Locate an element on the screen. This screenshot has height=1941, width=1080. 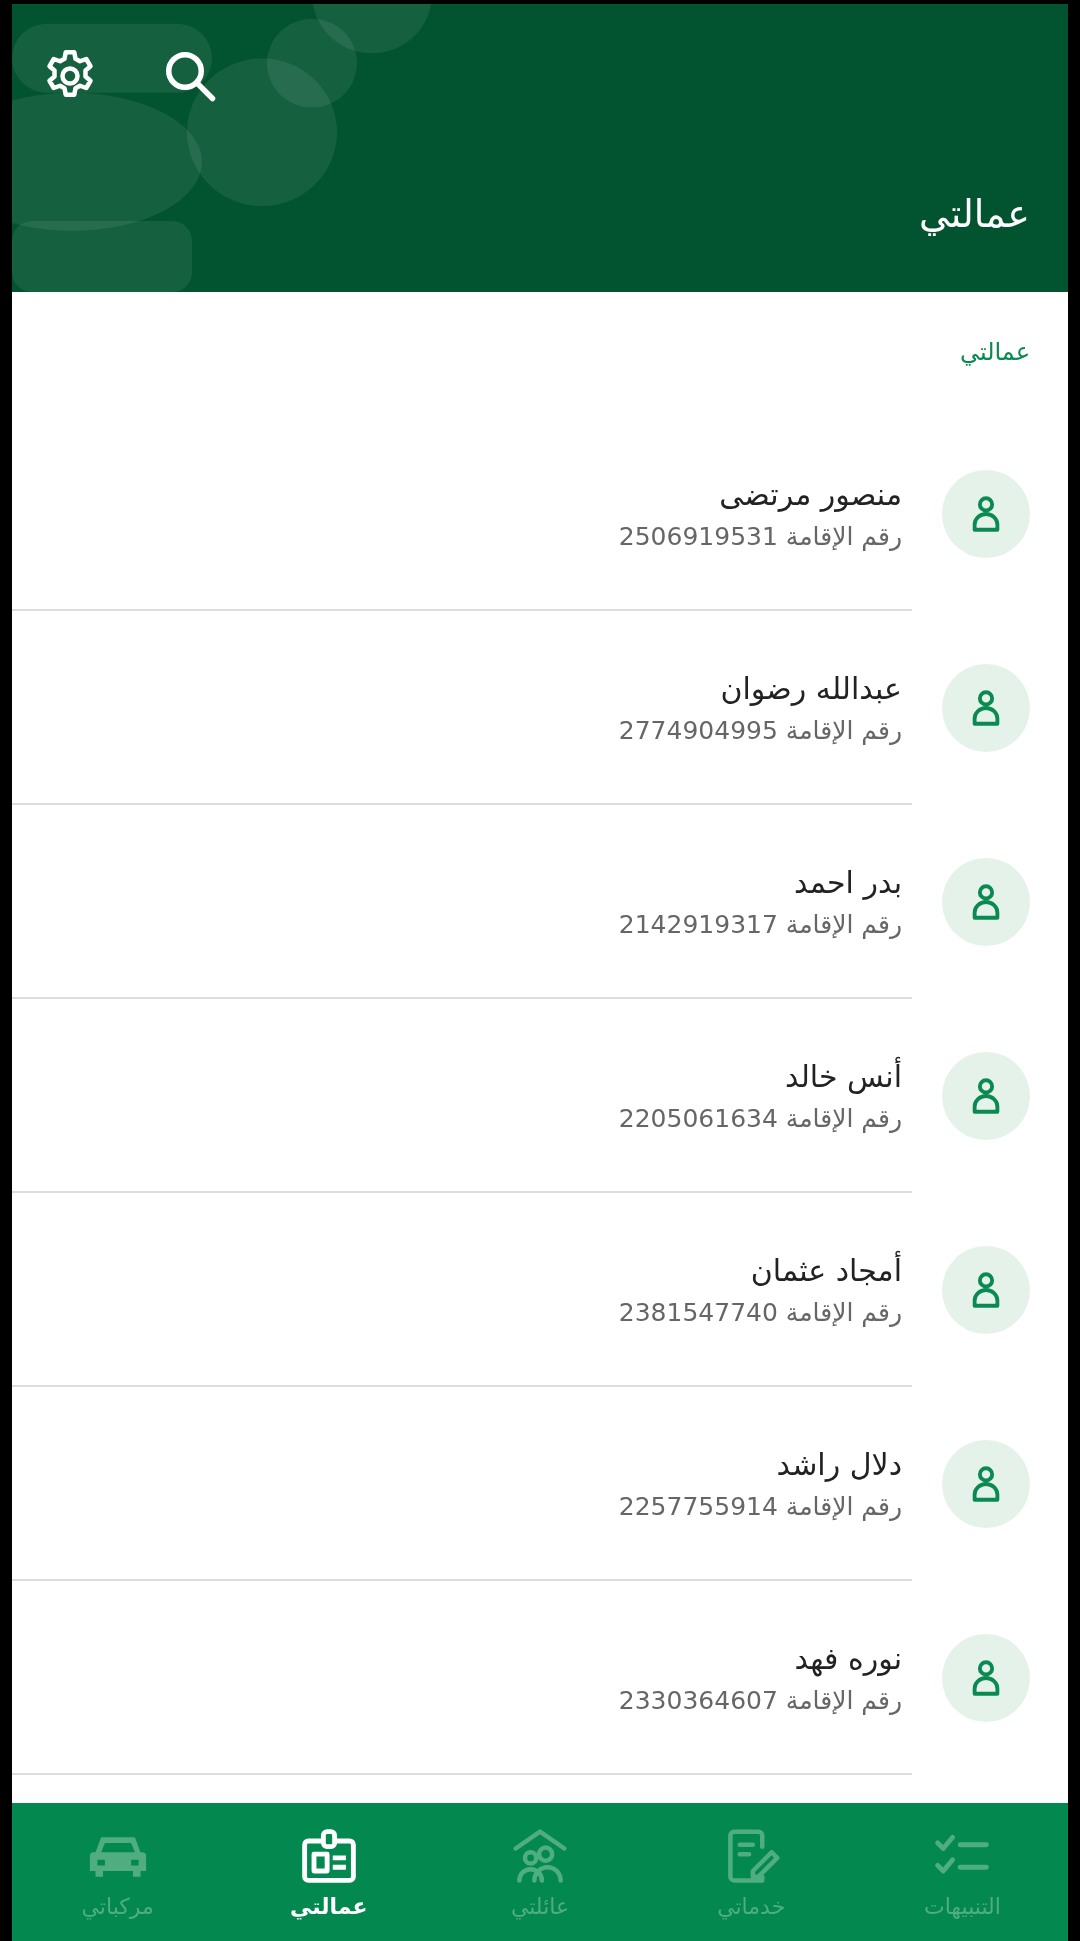
worker-name: نوره فهد is located at coordinates (847, 1658).